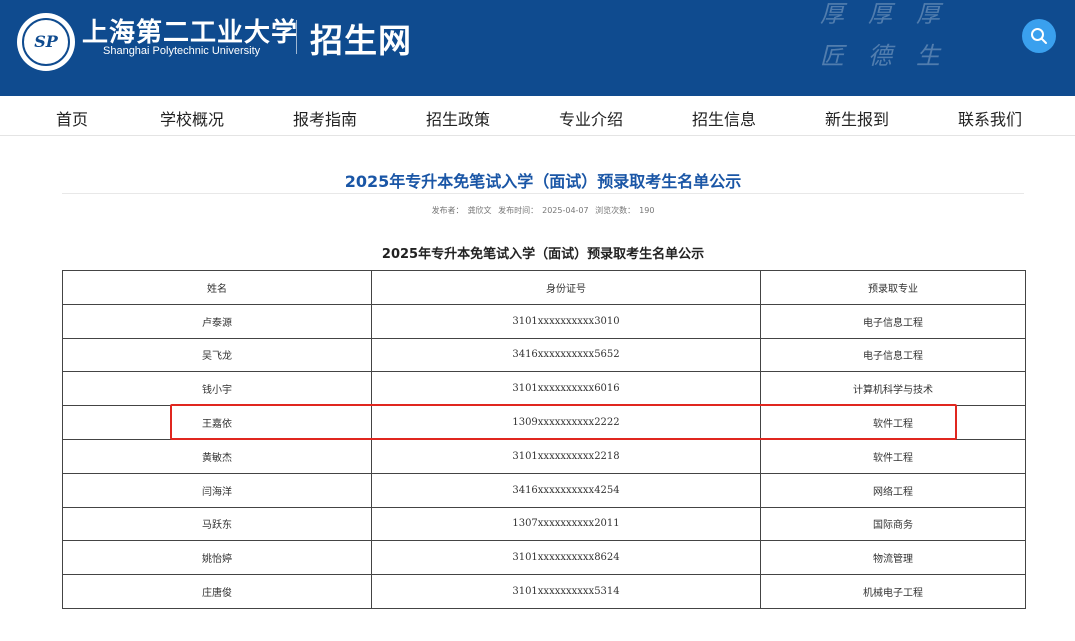 This screenshot has width=1075, height=641. Describe the element at coordinates (990, 118) in the screenshot. I see `nav-item-contact: 联系我们` at that location.